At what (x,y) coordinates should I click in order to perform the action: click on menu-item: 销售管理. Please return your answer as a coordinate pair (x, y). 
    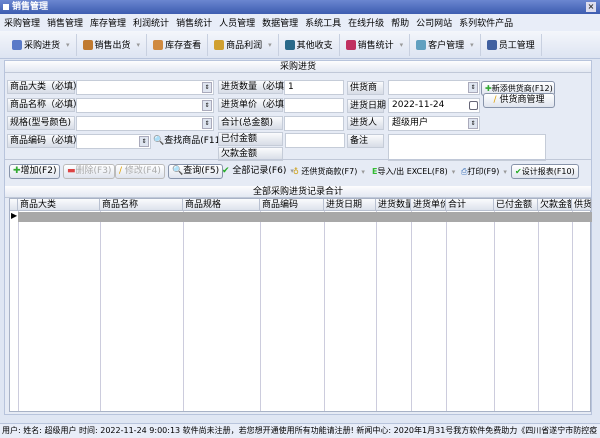
    Looking at the image, I should click on (65, 22).